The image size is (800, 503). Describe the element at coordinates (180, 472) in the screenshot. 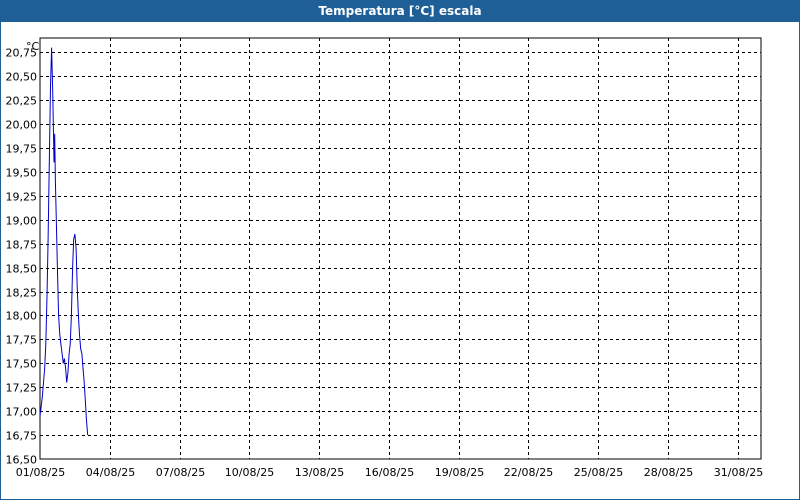

I see `x-tick-label: 07/08/25` at that location.